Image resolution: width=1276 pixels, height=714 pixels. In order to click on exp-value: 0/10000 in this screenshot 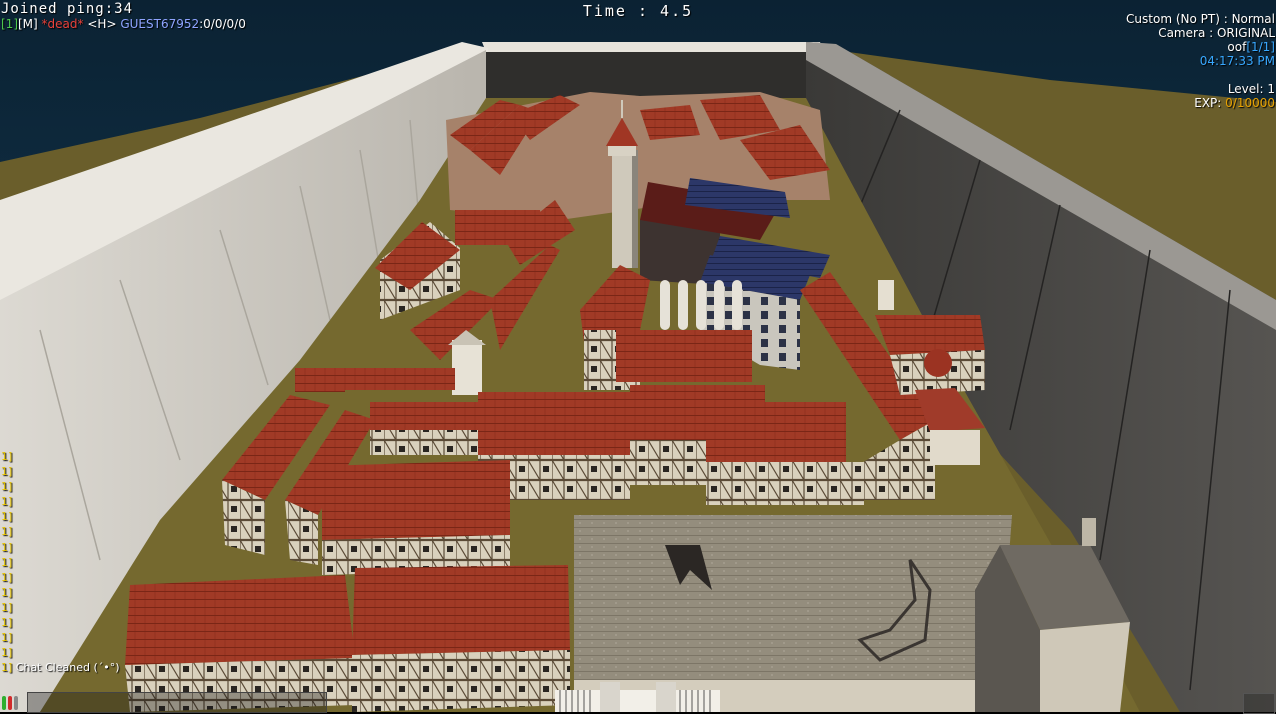, I will do `click(1250, 103)`.